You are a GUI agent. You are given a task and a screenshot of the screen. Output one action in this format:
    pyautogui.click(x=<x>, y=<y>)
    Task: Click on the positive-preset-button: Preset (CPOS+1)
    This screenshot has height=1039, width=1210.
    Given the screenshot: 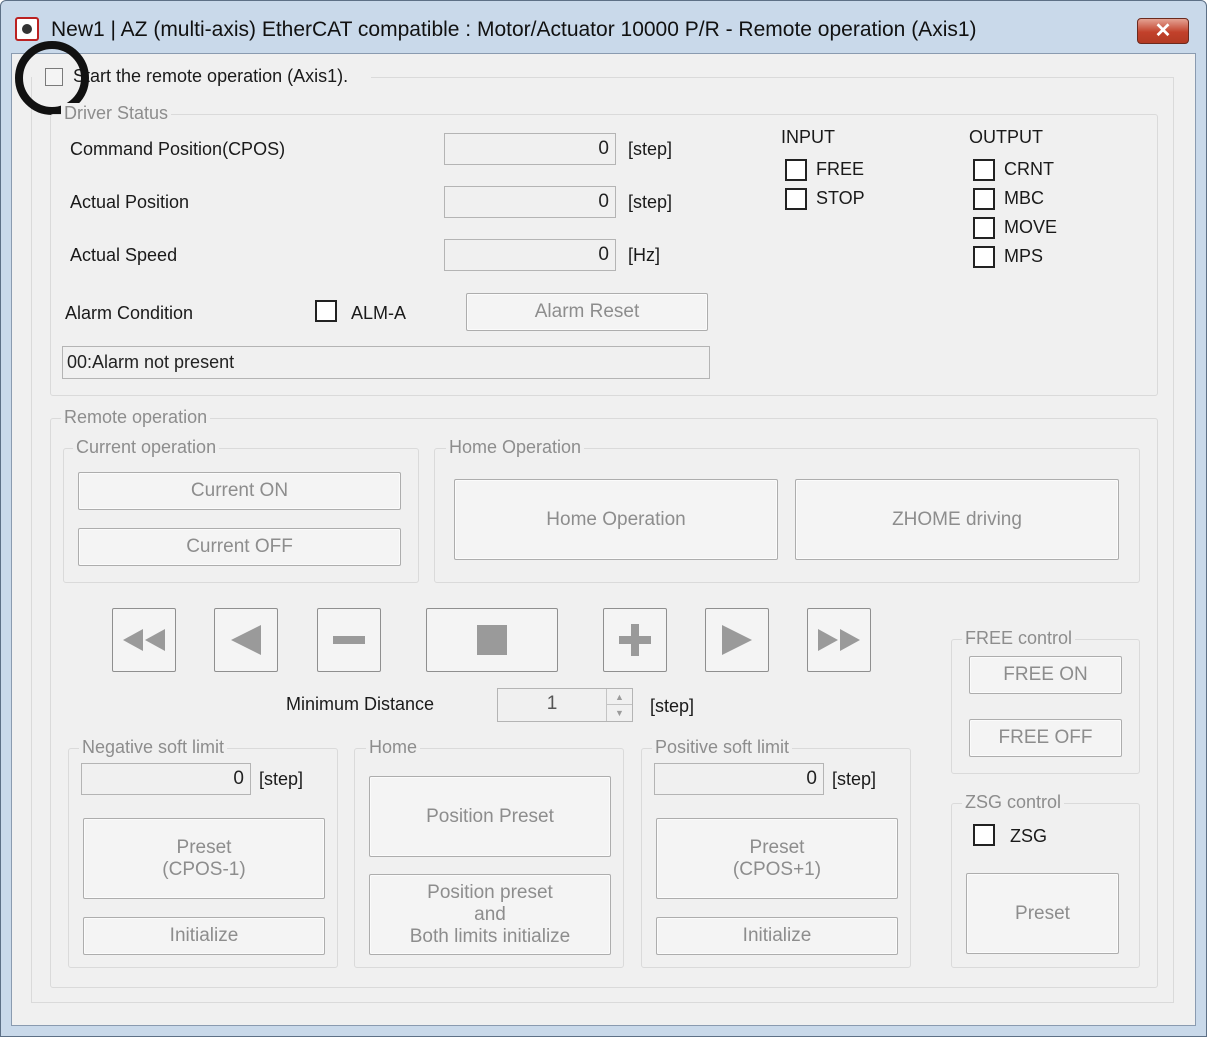 What is the action you would take?
    pyautogui.click(x=777, y=858)
    